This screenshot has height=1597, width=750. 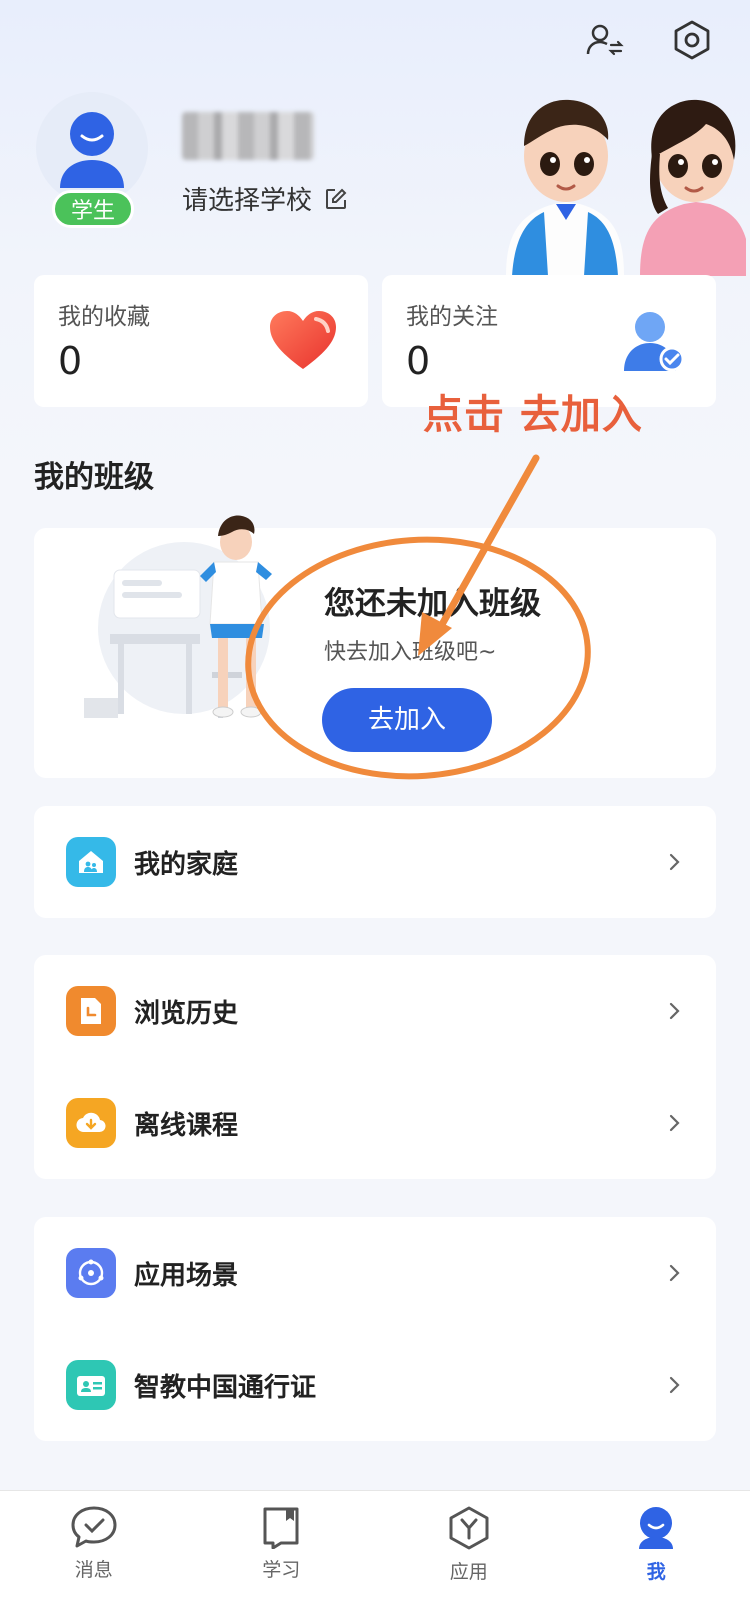 What do you see at coordinates (94, 1527) in the screenshot?
I see `message-icon` at bounding box center [94, 1527].